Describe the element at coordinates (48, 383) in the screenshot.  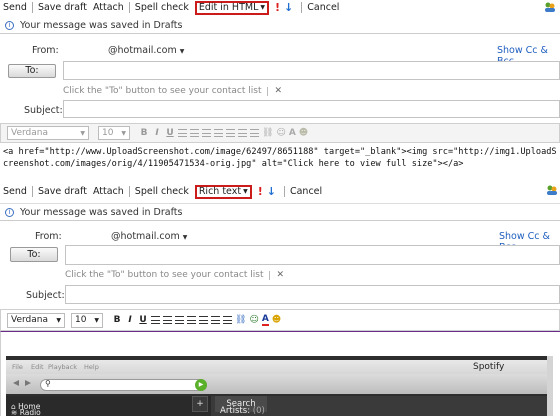
I see `search-icon: ⚲` at that location.